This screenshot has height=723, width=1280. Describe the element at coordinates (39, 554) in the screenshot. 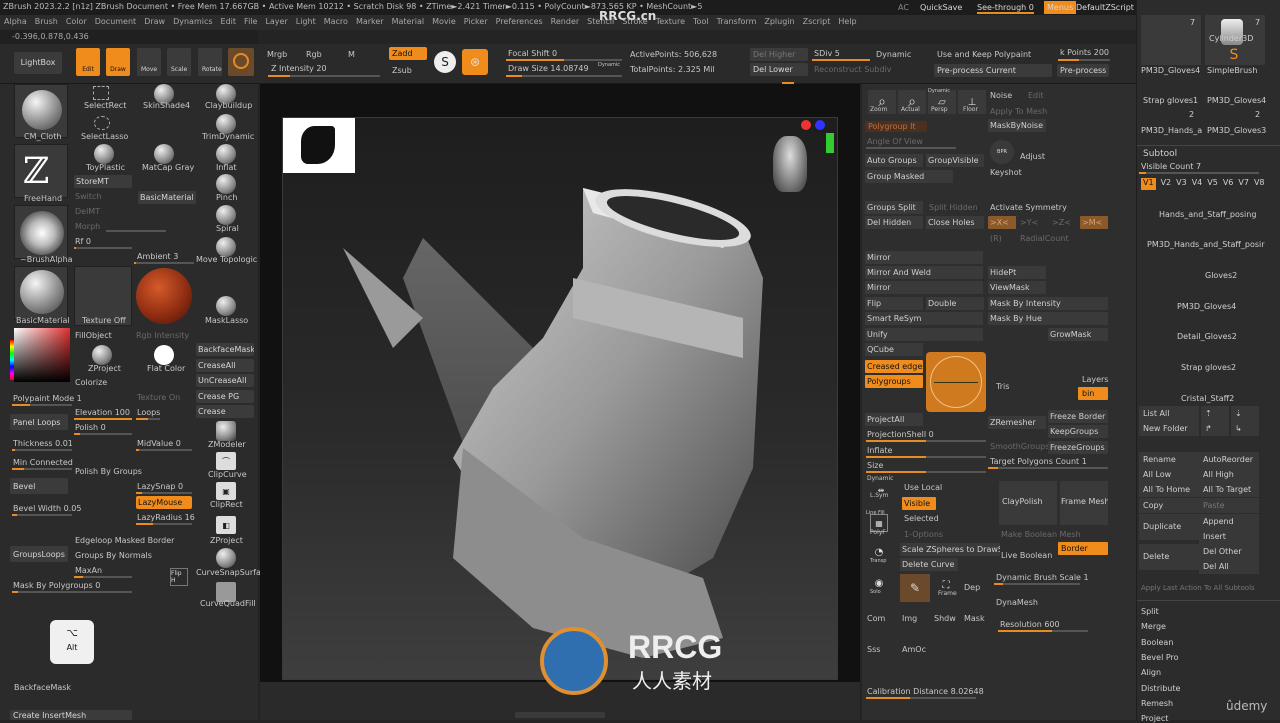

I see `groupsloops-button: GroupsLoops` at that location.